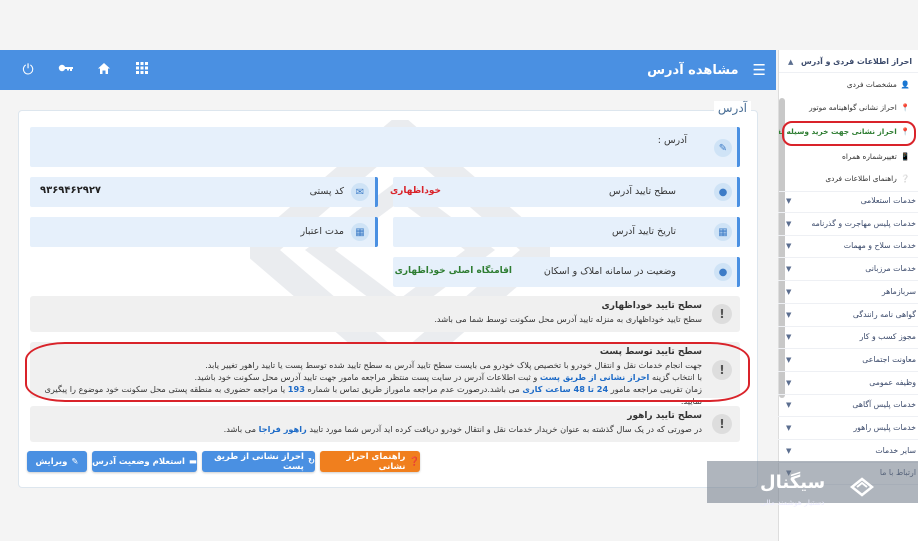 The image size is (918, 541). Describe the element at coordinates (723, 148) in the screenshot. I see `address-edit-icon: ✎` at that location.